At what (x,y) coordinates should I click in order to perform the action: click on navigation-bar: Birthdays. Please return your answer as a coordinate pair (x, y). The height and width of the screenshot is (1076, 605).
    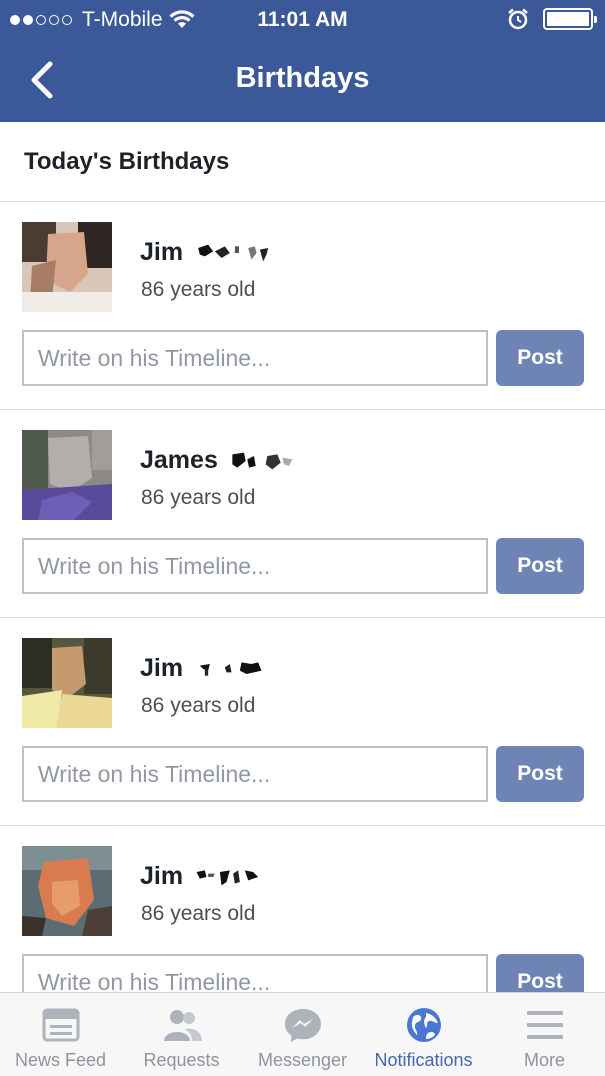
    Looking at the image, I should click on (302, 81).